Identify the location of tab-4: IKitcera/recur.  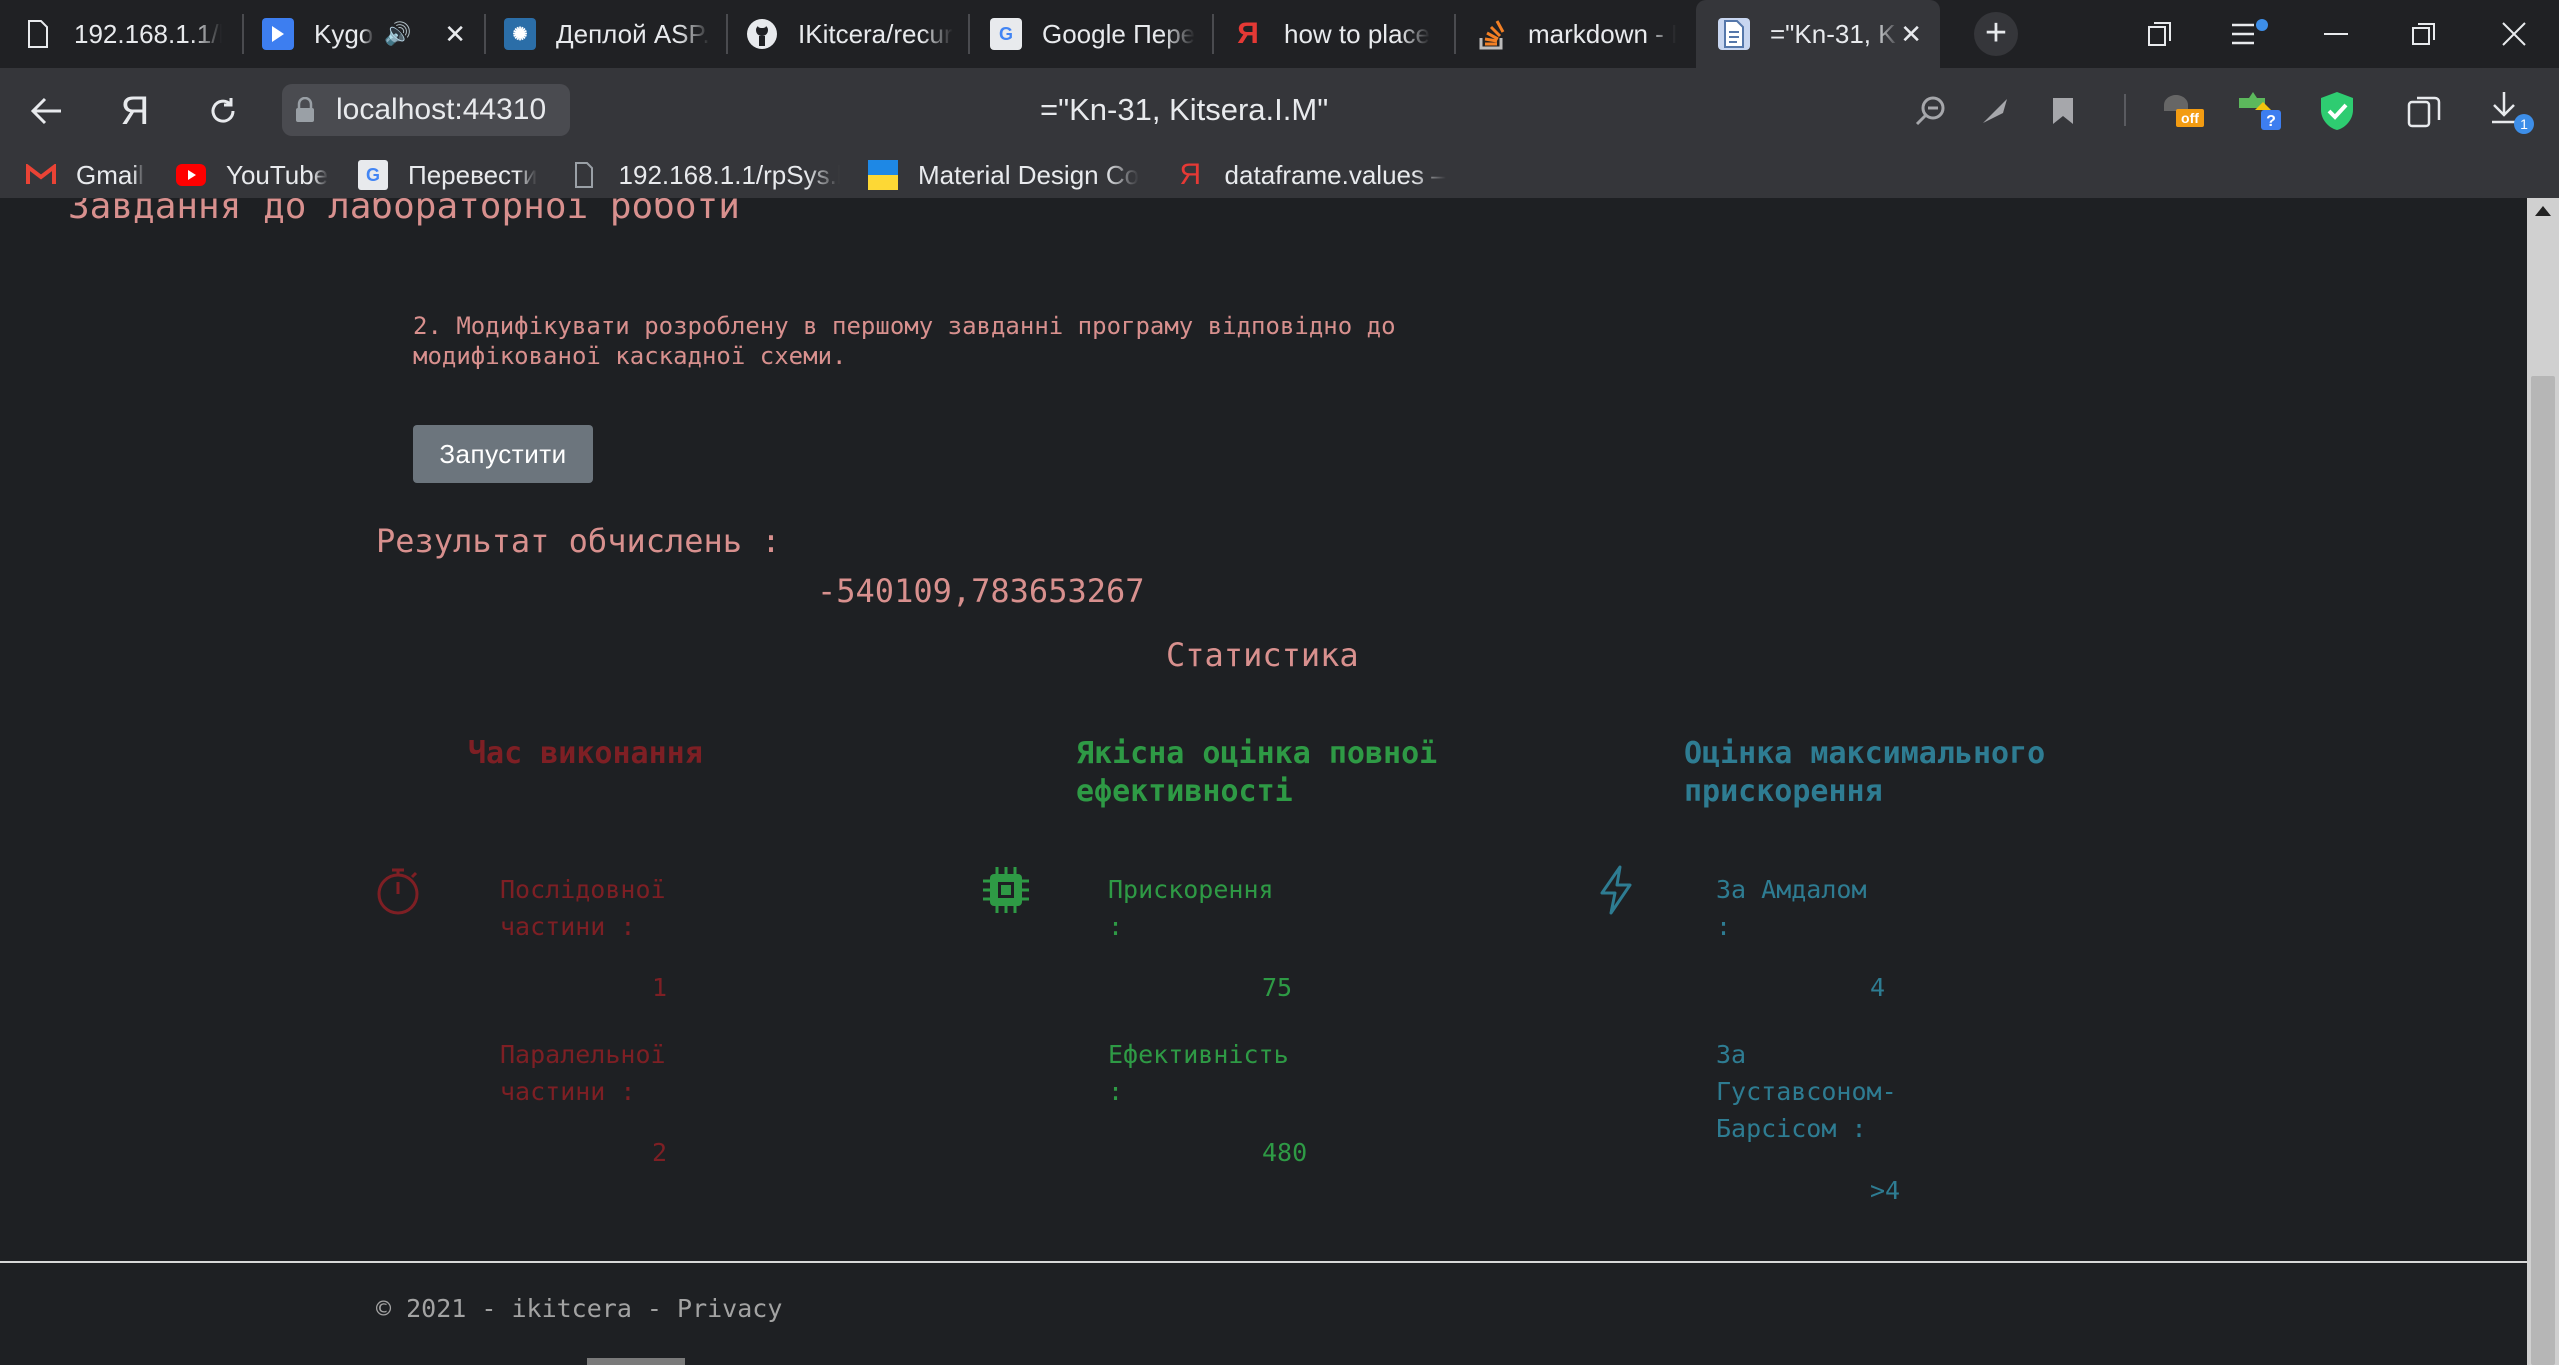
(851, 34).